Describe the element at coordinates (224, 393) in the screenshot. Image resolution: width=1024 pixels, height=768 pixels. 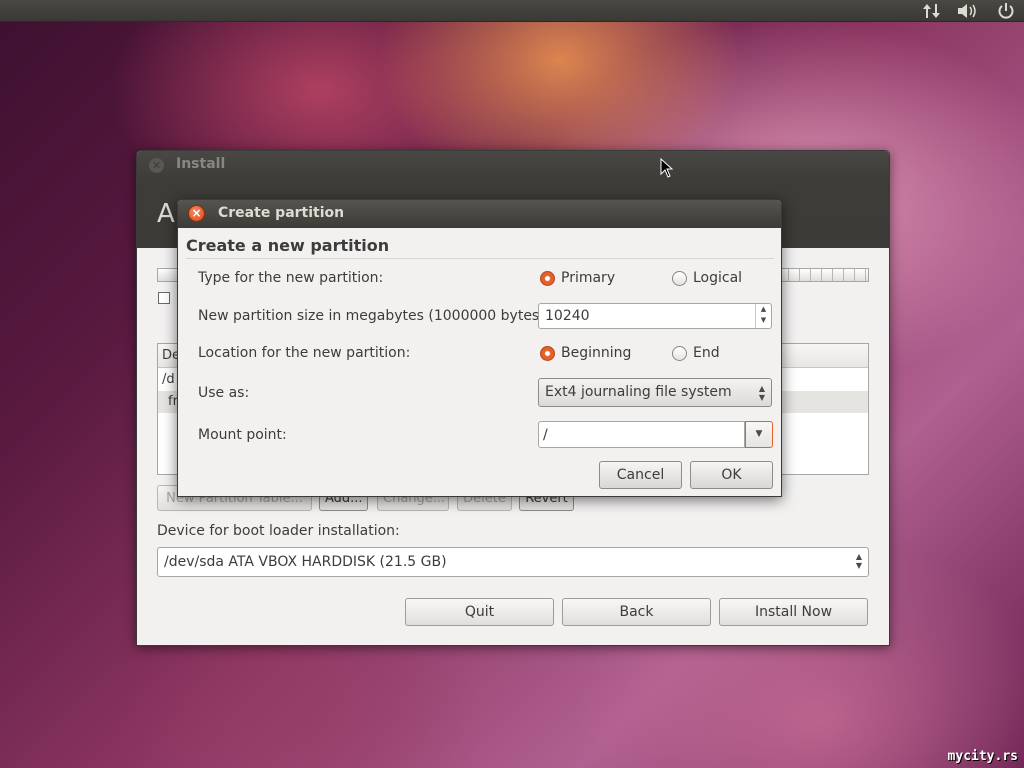
I see `use-as-label: Use as:` at that location.